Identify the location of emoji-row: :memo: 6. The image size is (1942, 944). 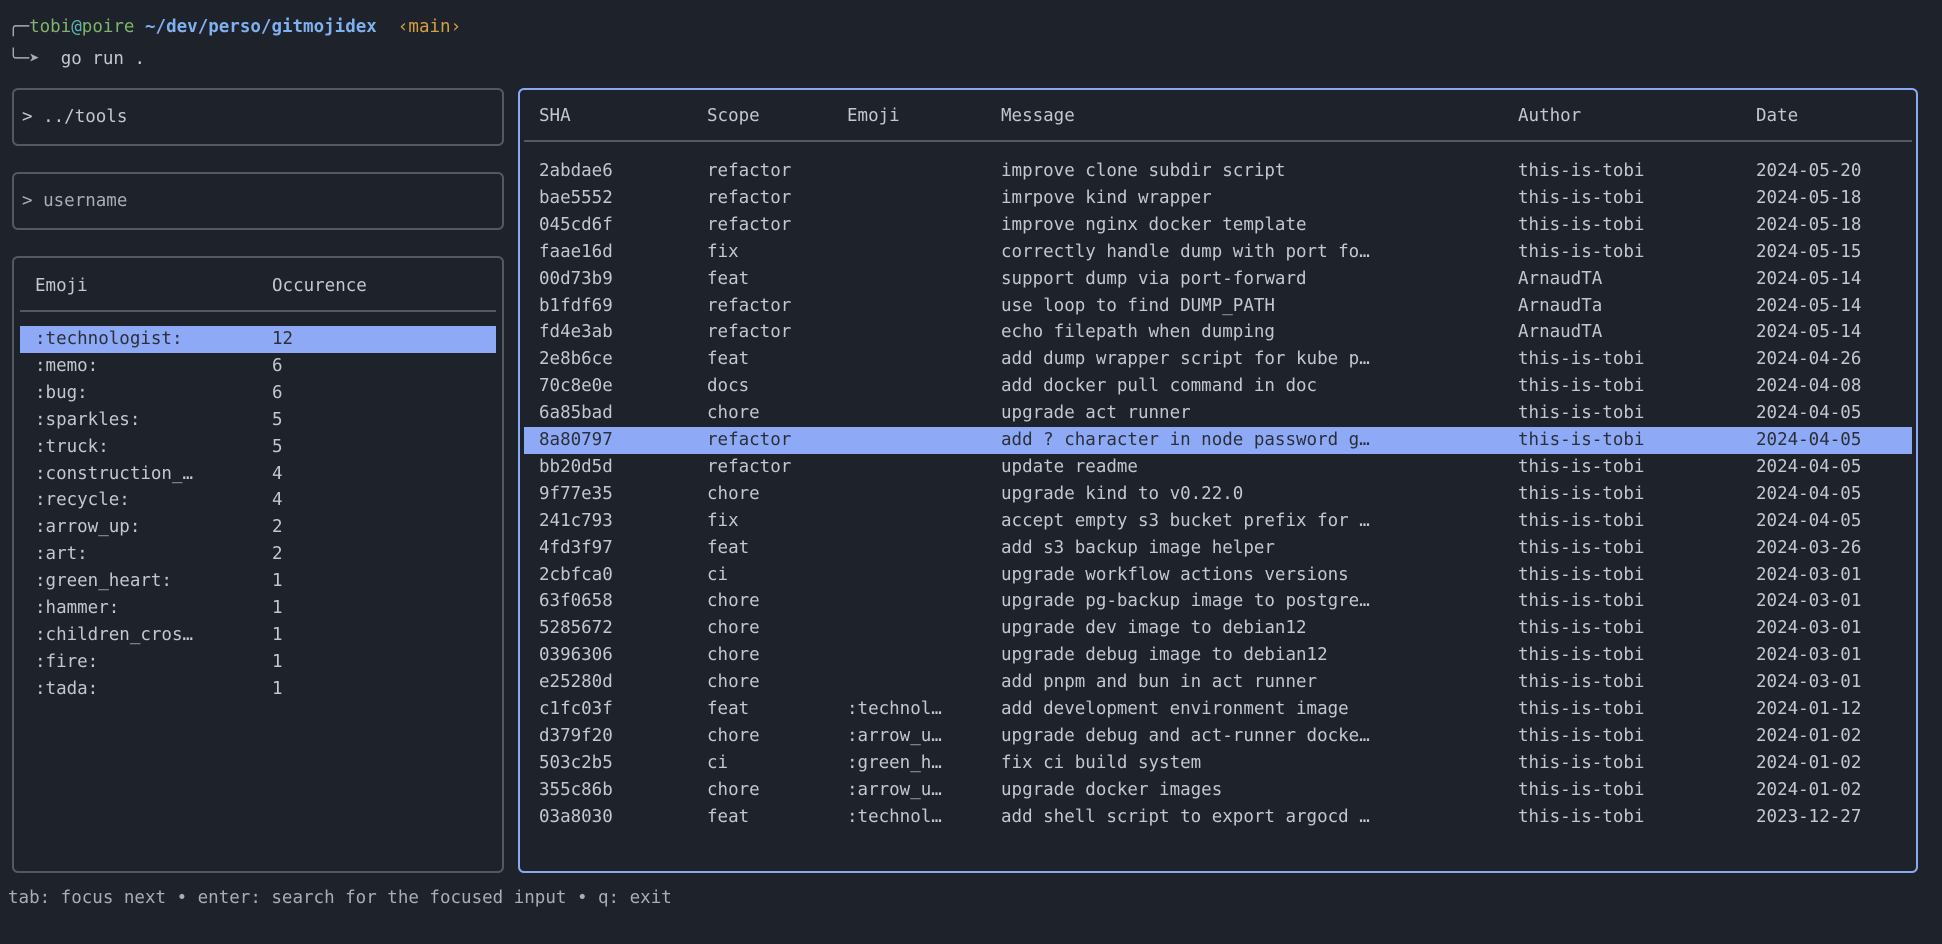
(258, 366).